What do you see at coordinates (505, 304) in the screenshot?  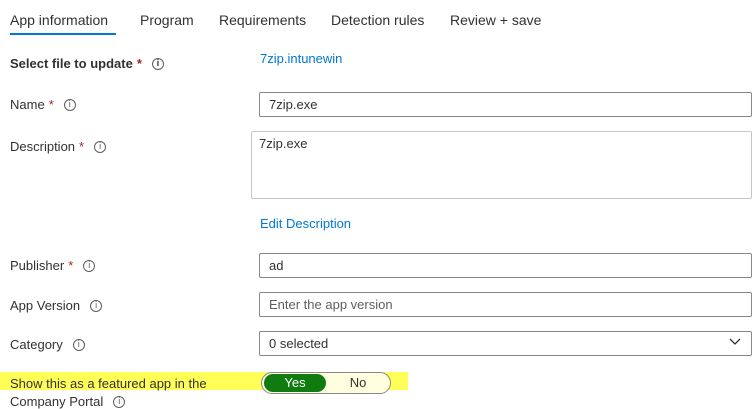 I see `app-version-field` at bounding box center [505, 304].